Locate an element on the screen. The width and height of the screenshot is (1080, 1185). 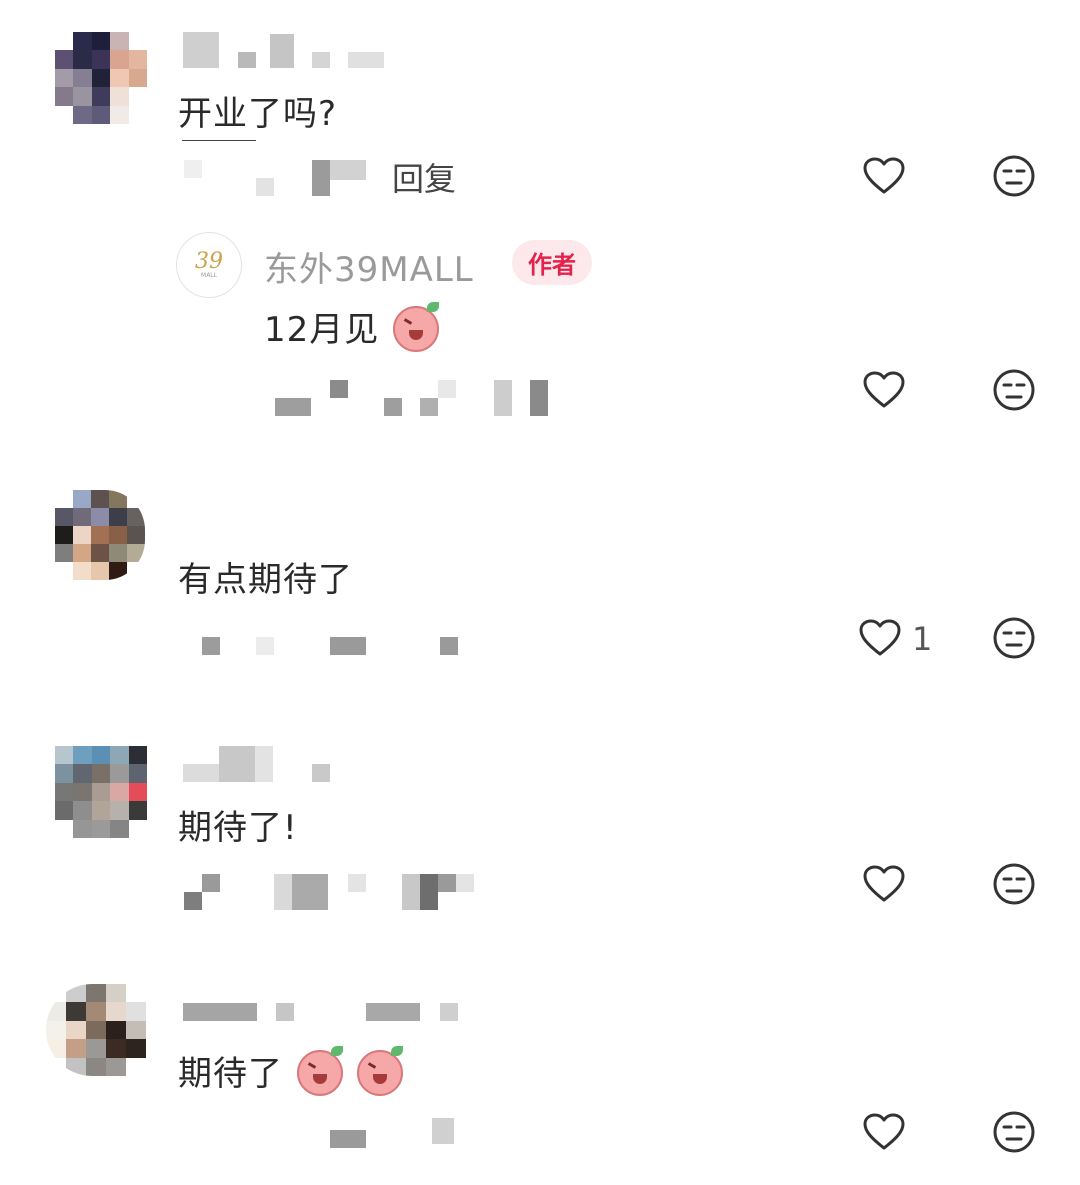
text-underline is located at coordinates (219, 140).